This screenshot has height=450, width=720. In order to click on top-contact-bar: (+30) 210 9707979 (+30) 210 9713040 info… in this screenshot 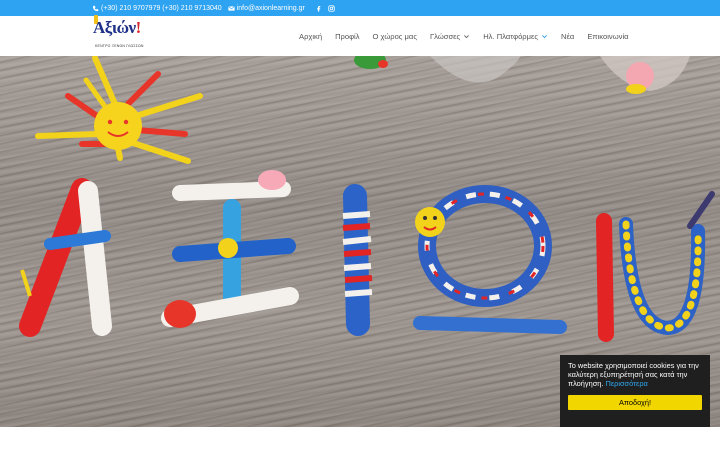, I will do `click(360, 8)`.